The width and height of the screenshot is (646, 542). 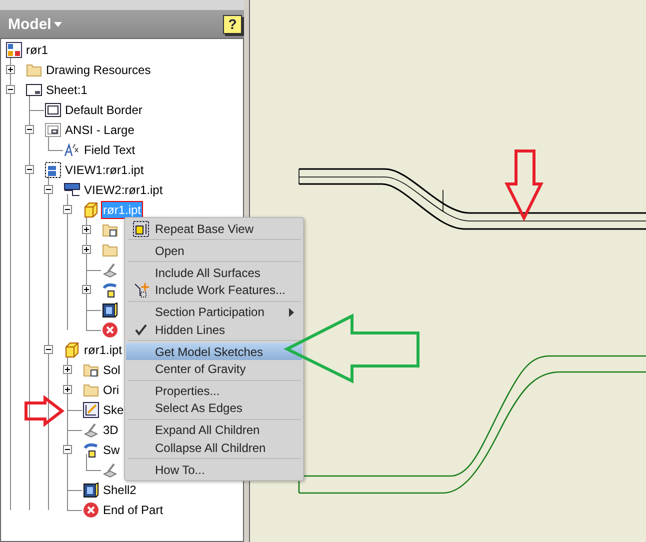 What do you see at coordinates (291, 312) in the screenshot?
I see `submenu-arrow-icon` at bounding box center [291, 312].